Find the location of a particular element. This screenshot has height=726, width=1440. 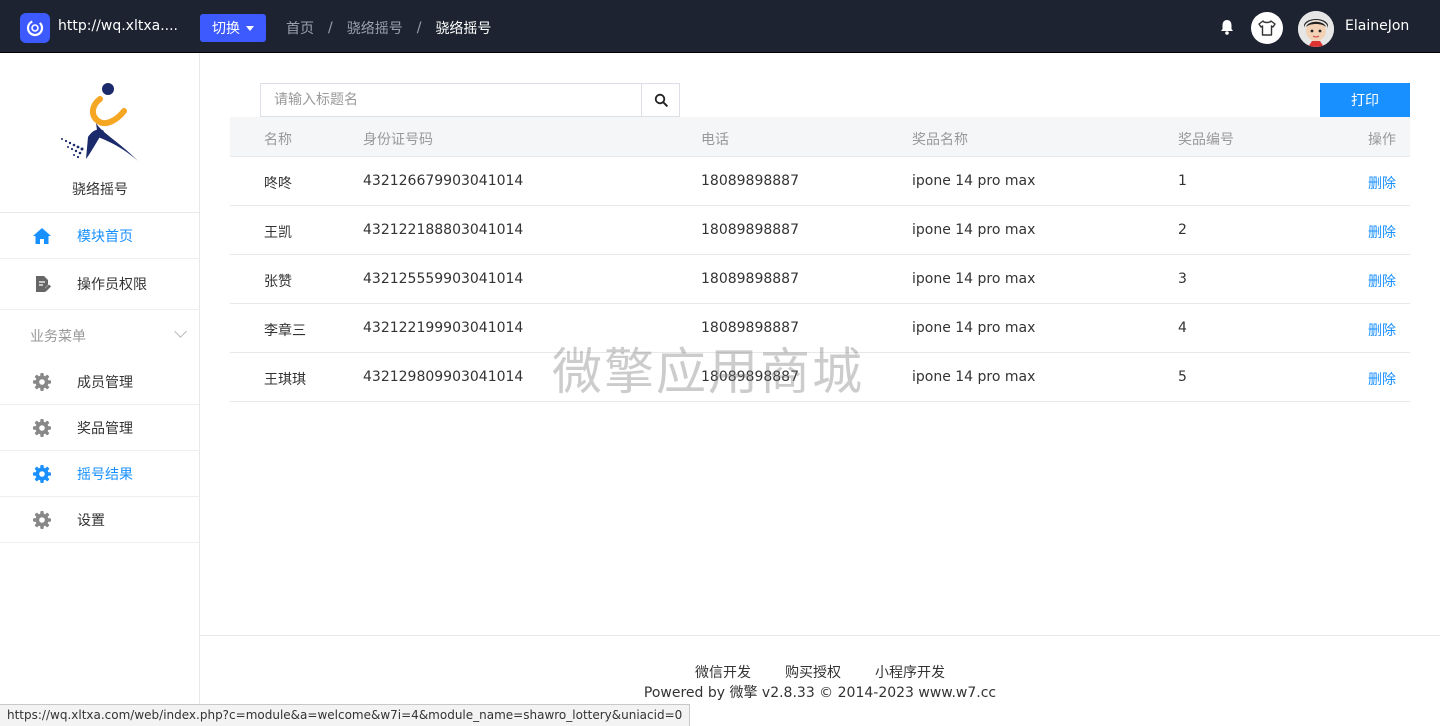

cell-id: 432122188803041014 is located at coordinates (443, 230).